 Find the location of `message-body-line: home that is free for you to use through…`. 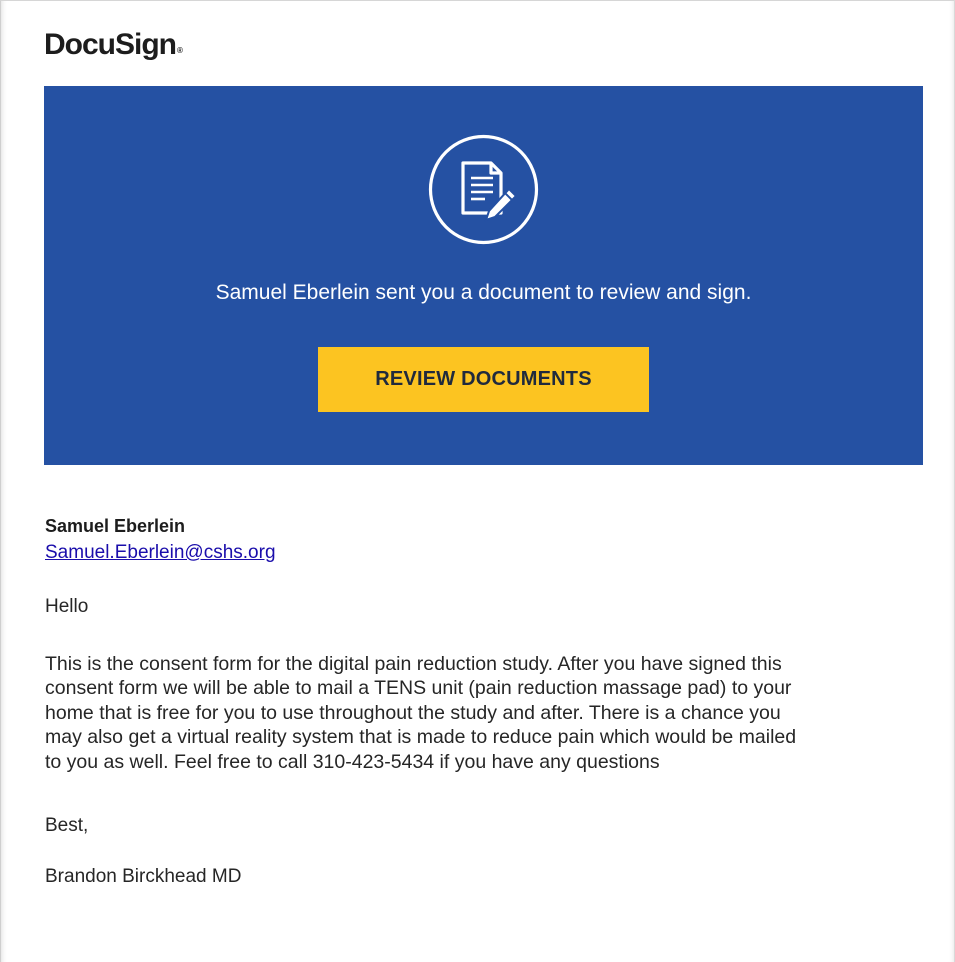

message-body-line: home that is free for you to use through… is located at coordinates (413, 712).